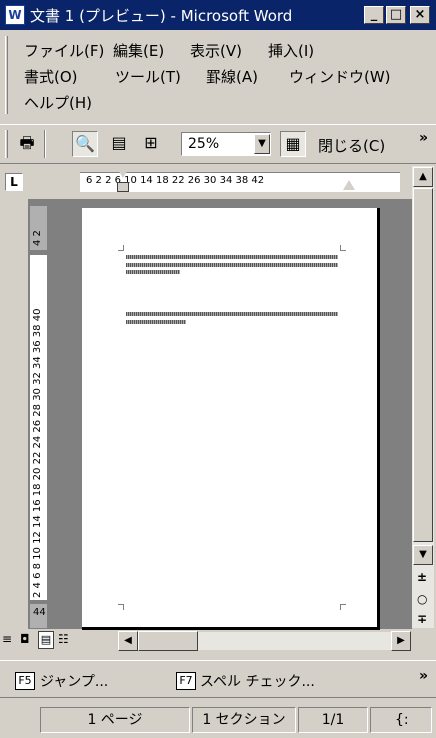 This screenshot has height=738, width=436. What do you see at coordinates (63, 639) in the screenshot?
I see `outline-view-icon: ☷` at bounding box center [63, 639].